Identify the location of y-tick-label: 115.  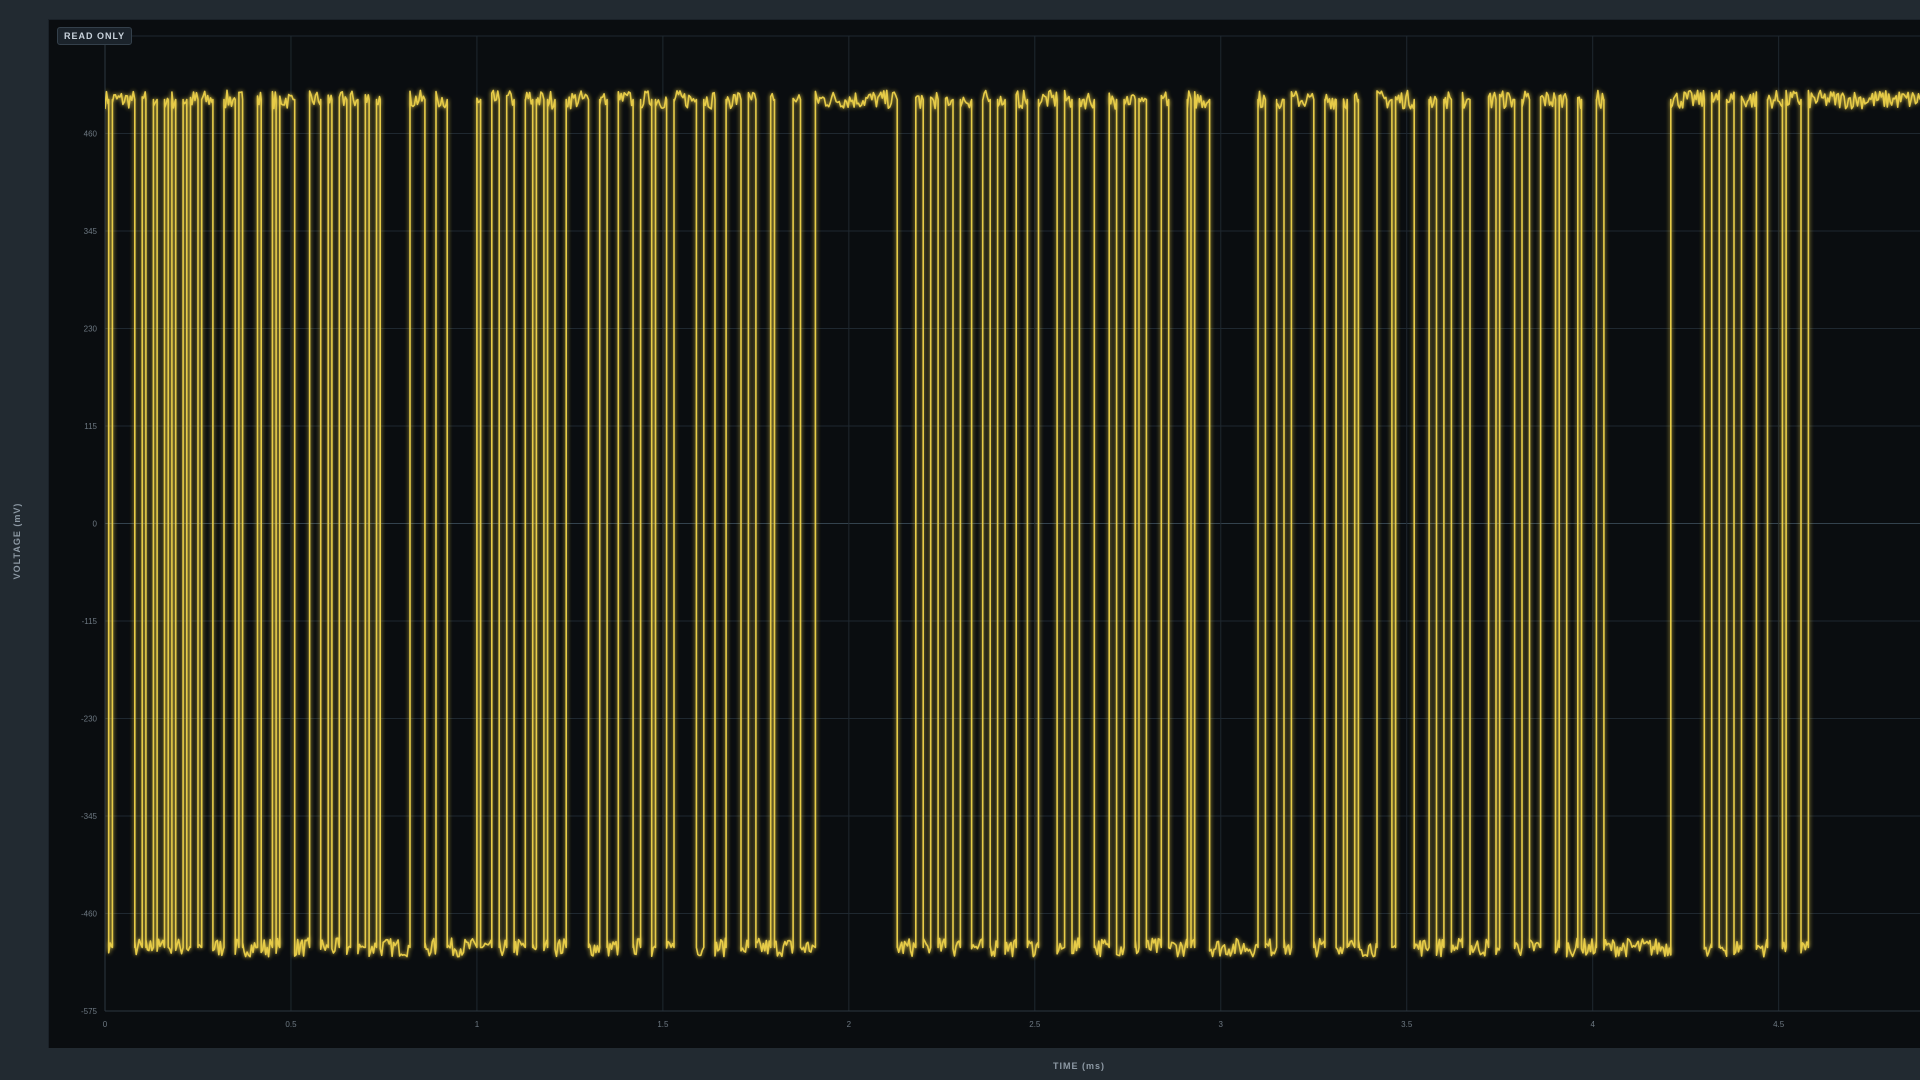
(90, 426).